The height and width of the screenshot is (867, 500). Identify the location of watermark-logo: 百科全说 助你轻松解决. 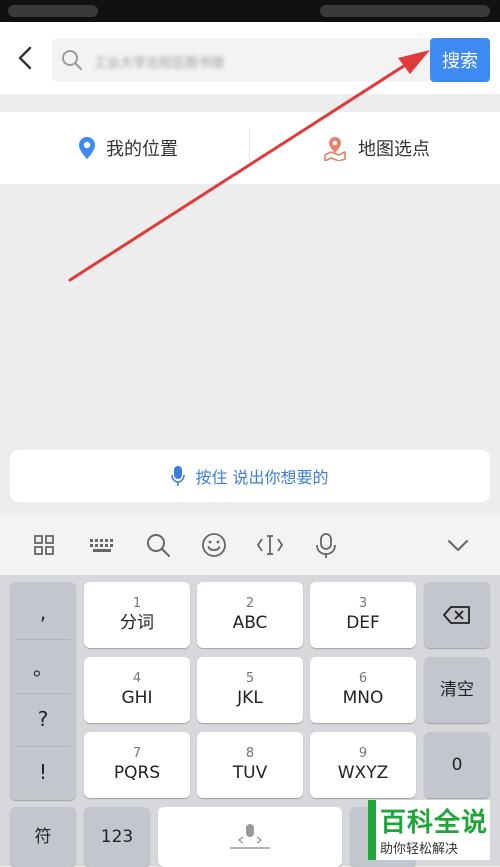
(429, 830).